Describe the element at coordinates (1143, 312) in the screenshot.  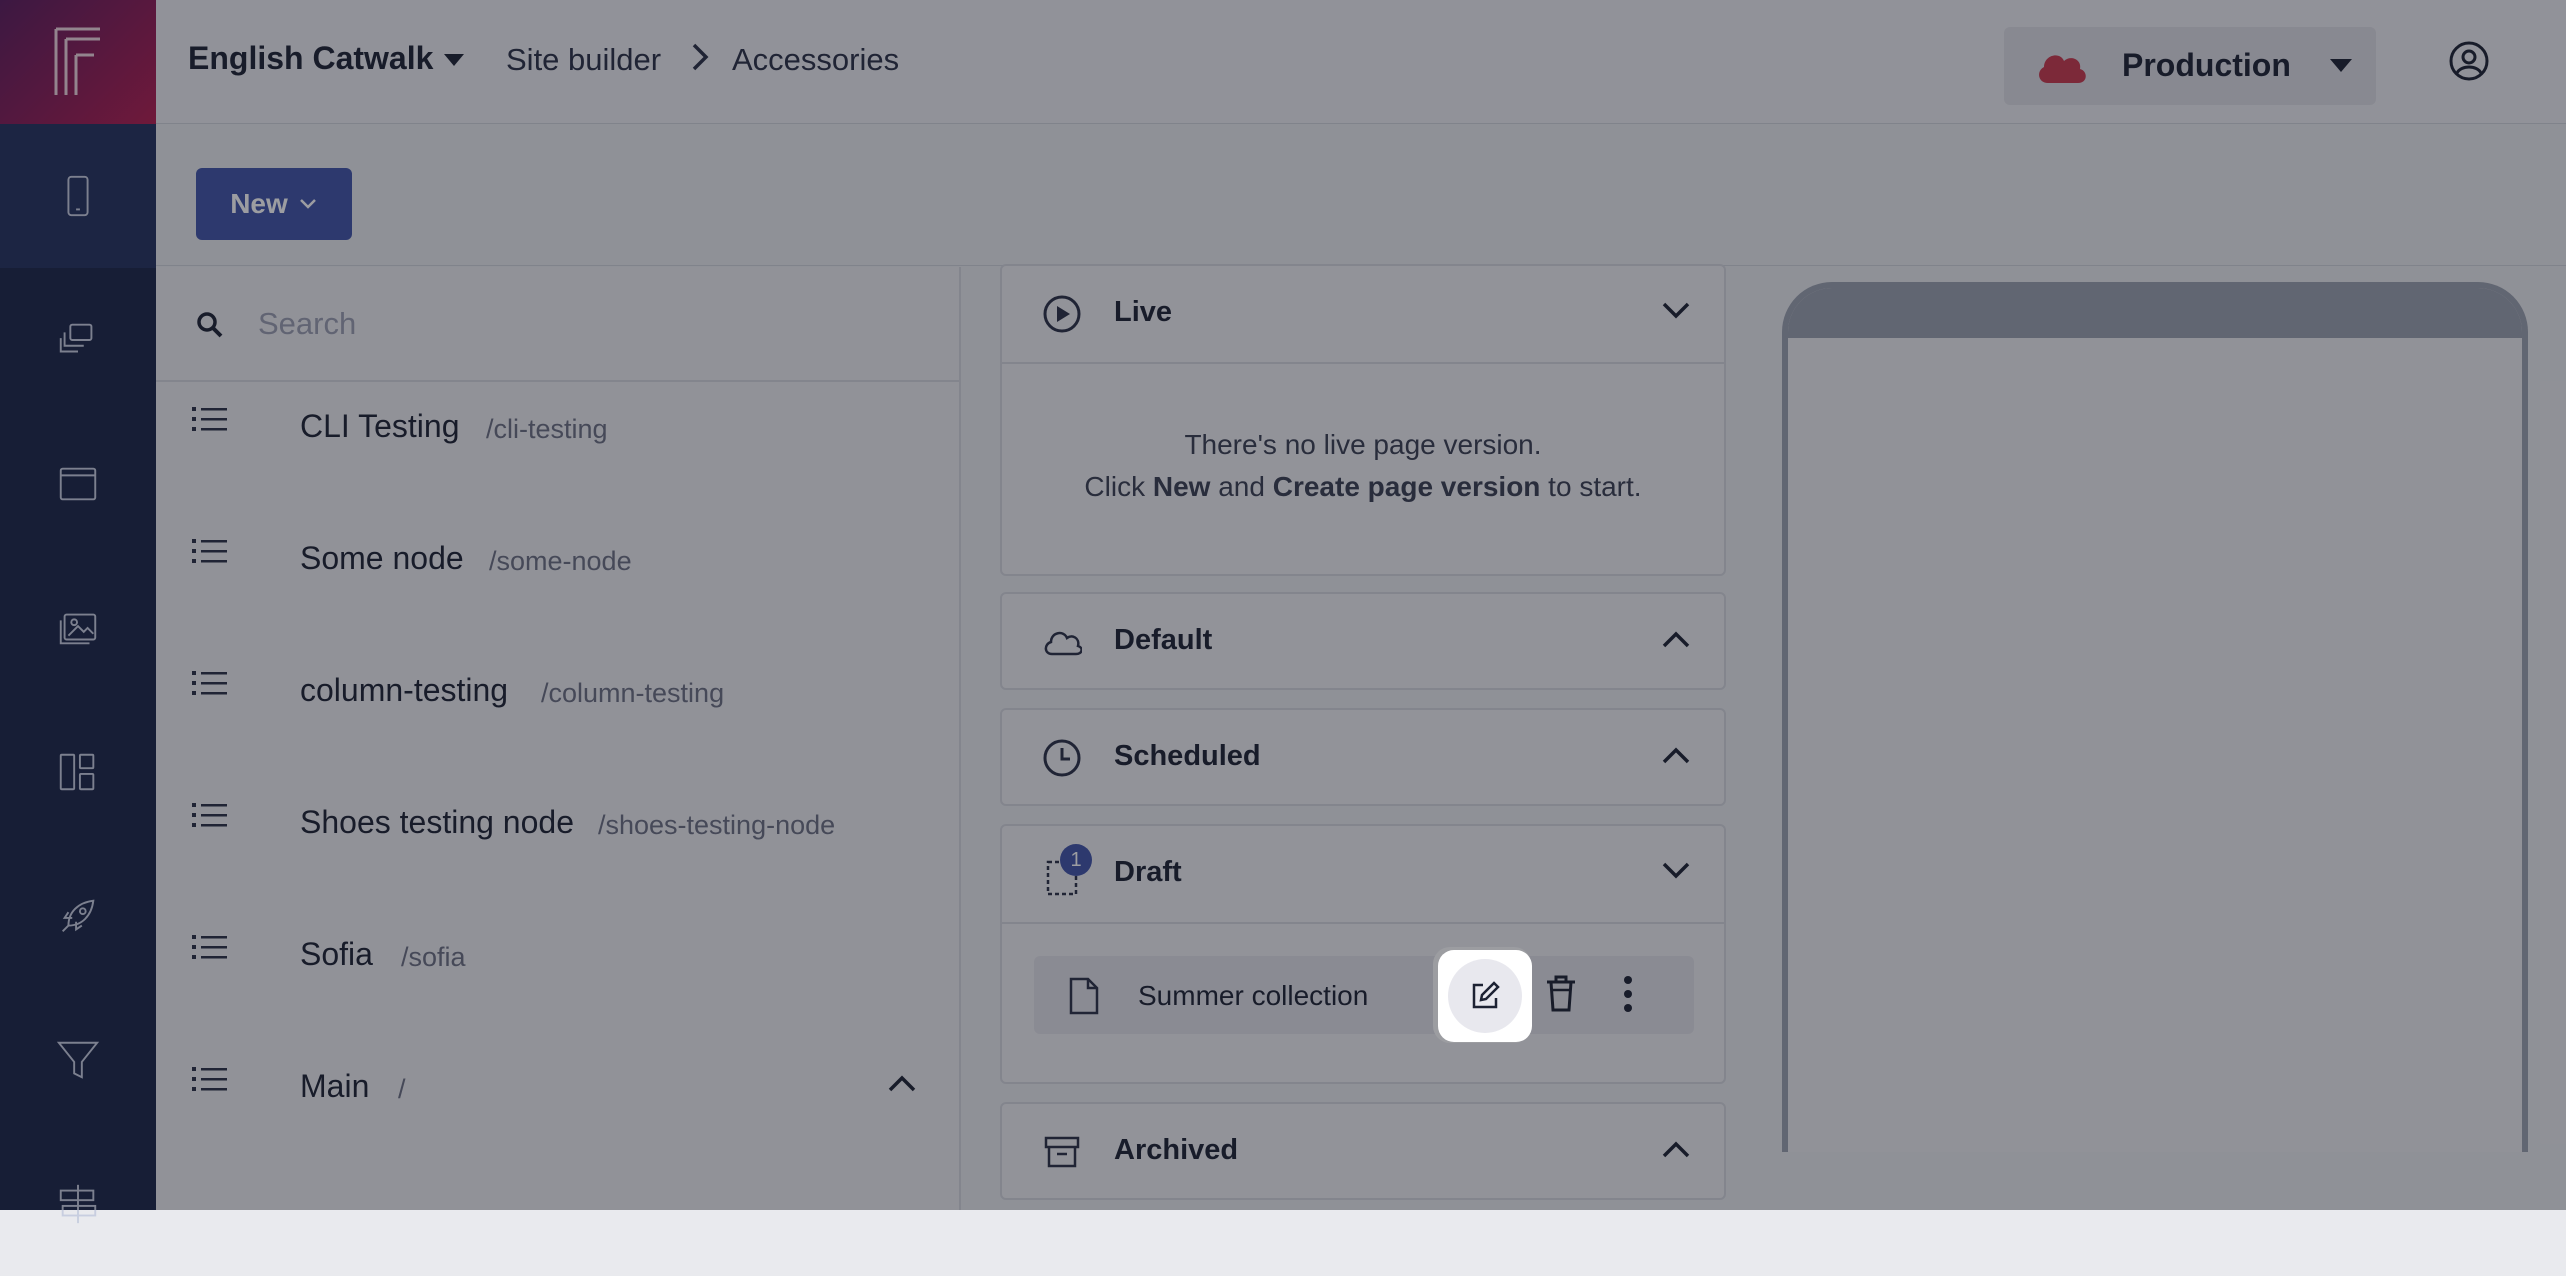
I see `section-title: Live` at that location.